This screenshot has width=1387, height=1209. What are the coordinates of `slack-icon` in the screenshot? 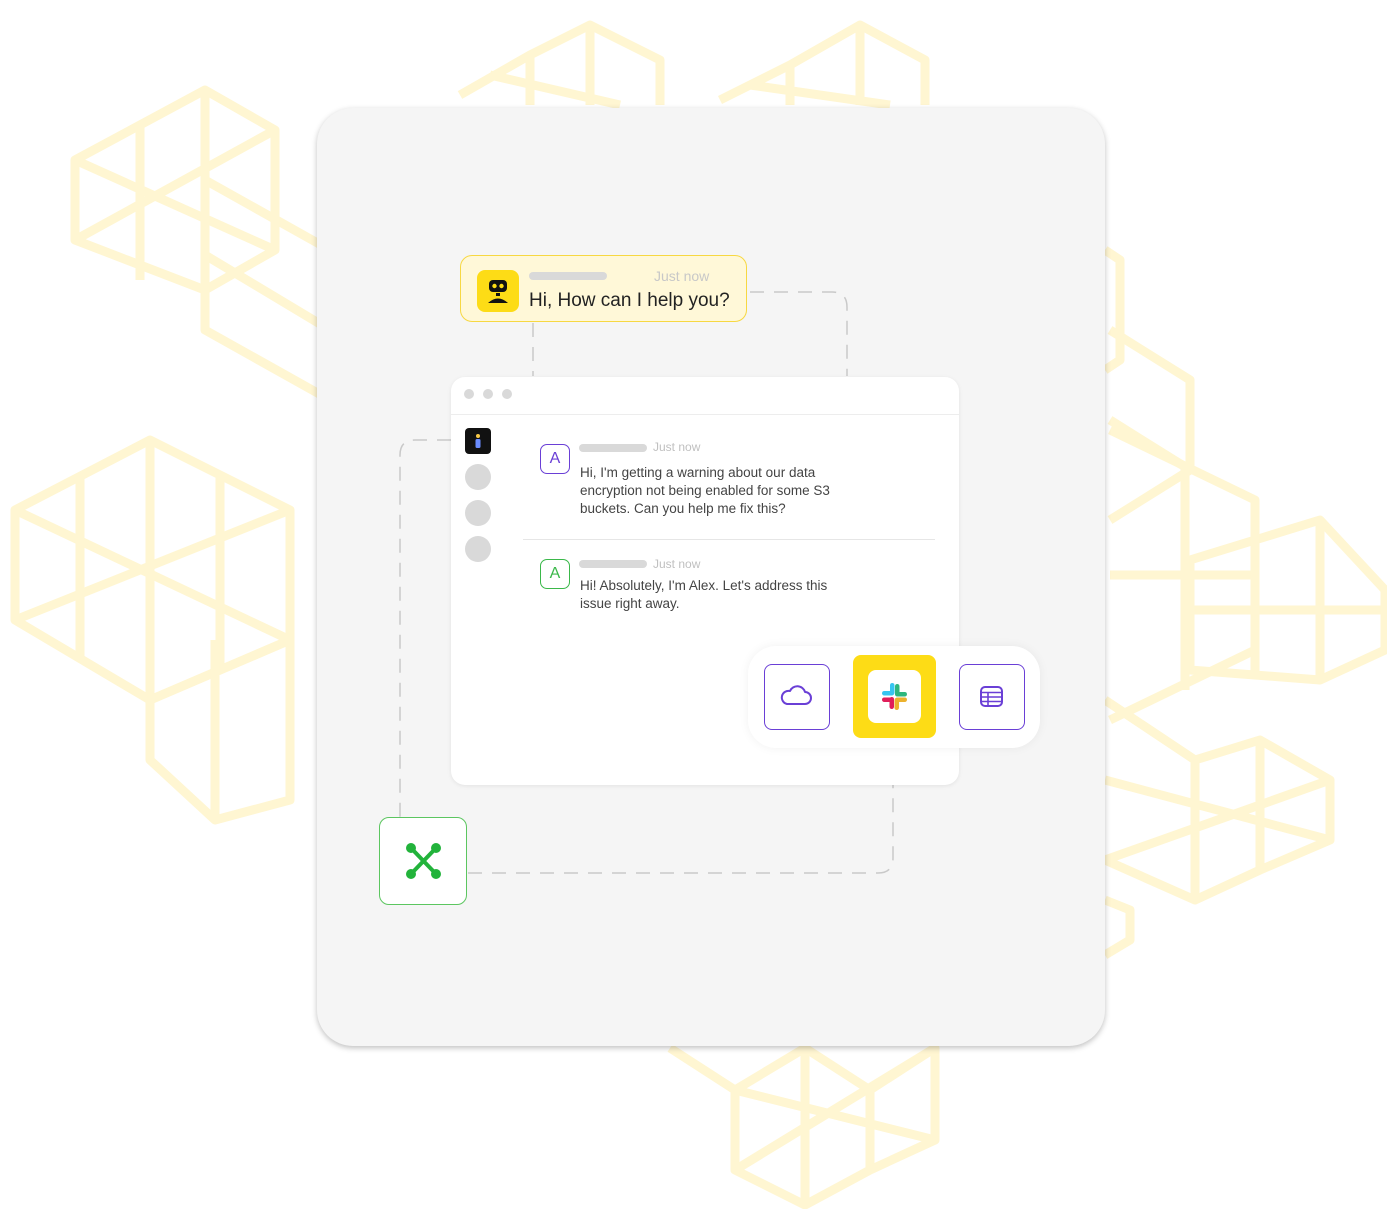 It's located at (894, 696).